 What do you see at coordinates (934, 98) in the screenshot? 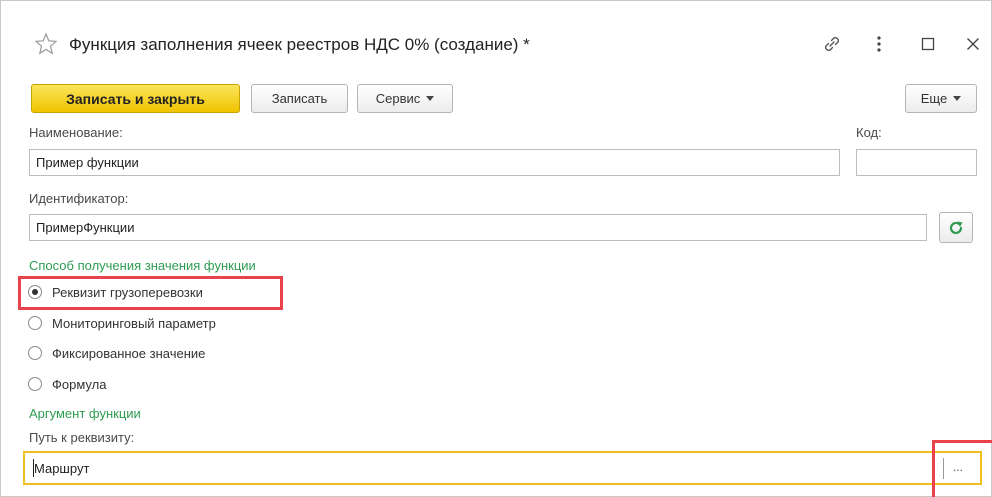
I see `more-label: Еще` at bounding box center [934, 98].